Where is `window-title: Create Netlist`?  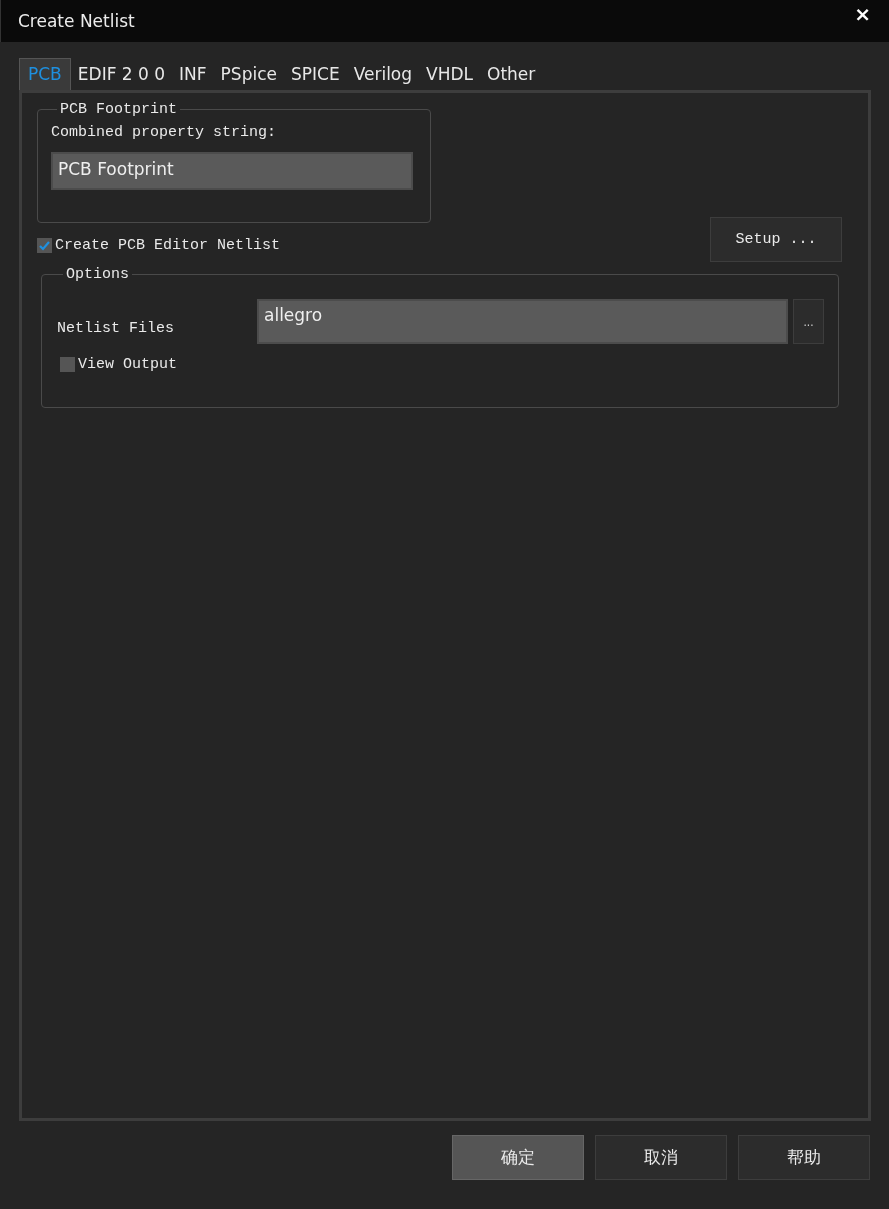 window-title: Create Netlist is located at coordinates (76, 21).